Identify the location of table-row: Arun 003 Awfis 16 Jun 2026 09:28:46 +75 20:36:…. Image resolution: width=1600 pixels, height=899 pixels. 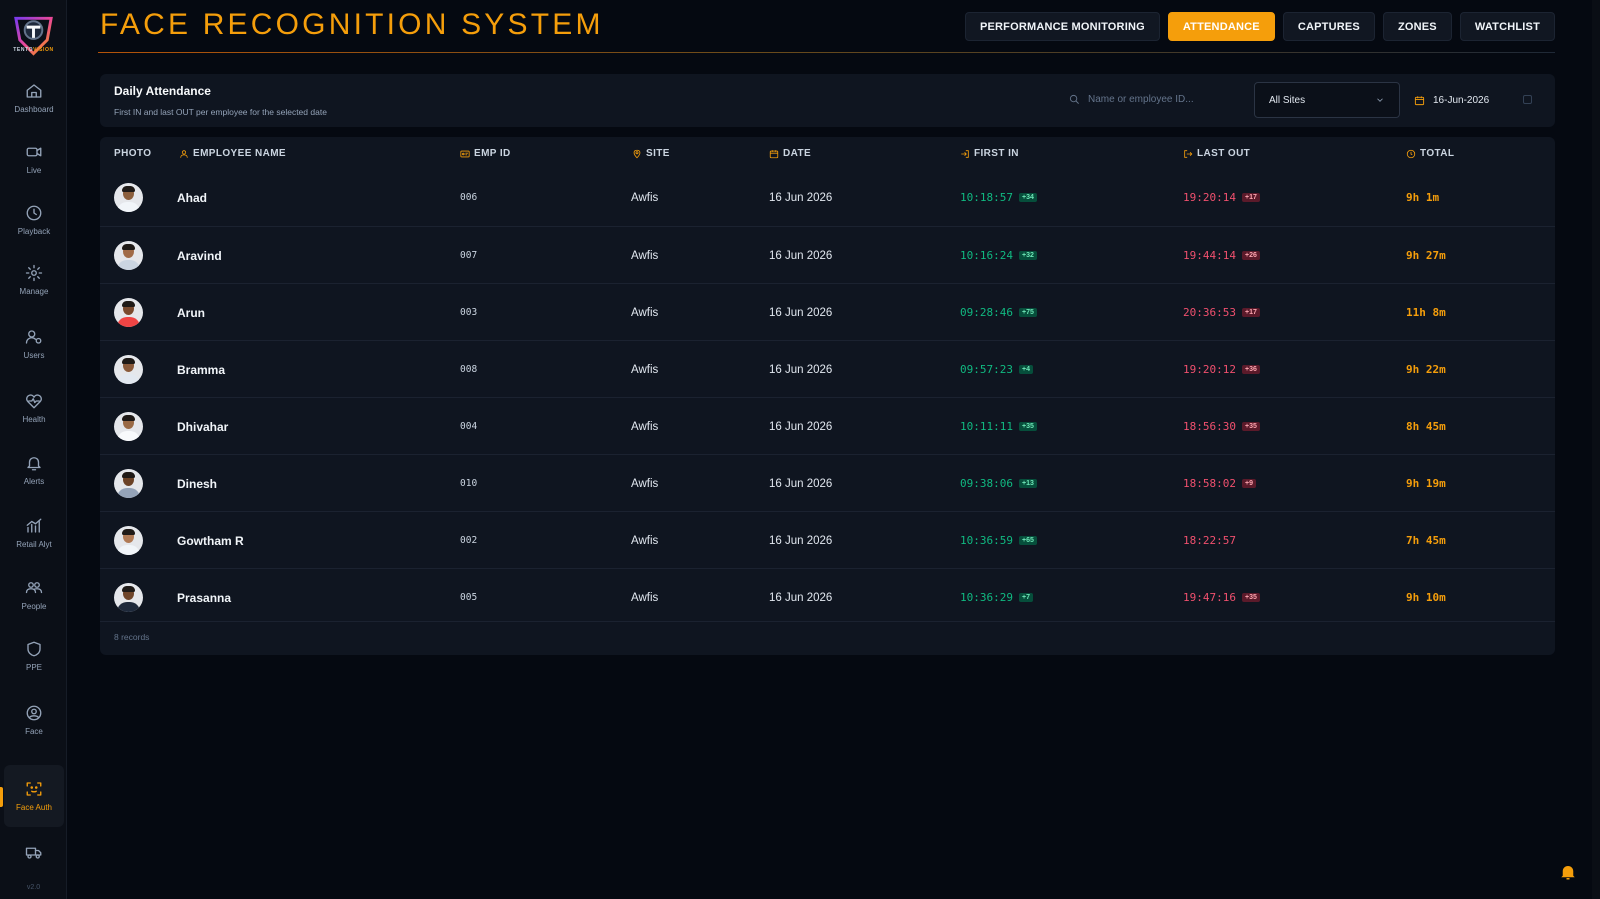
(827, 311).